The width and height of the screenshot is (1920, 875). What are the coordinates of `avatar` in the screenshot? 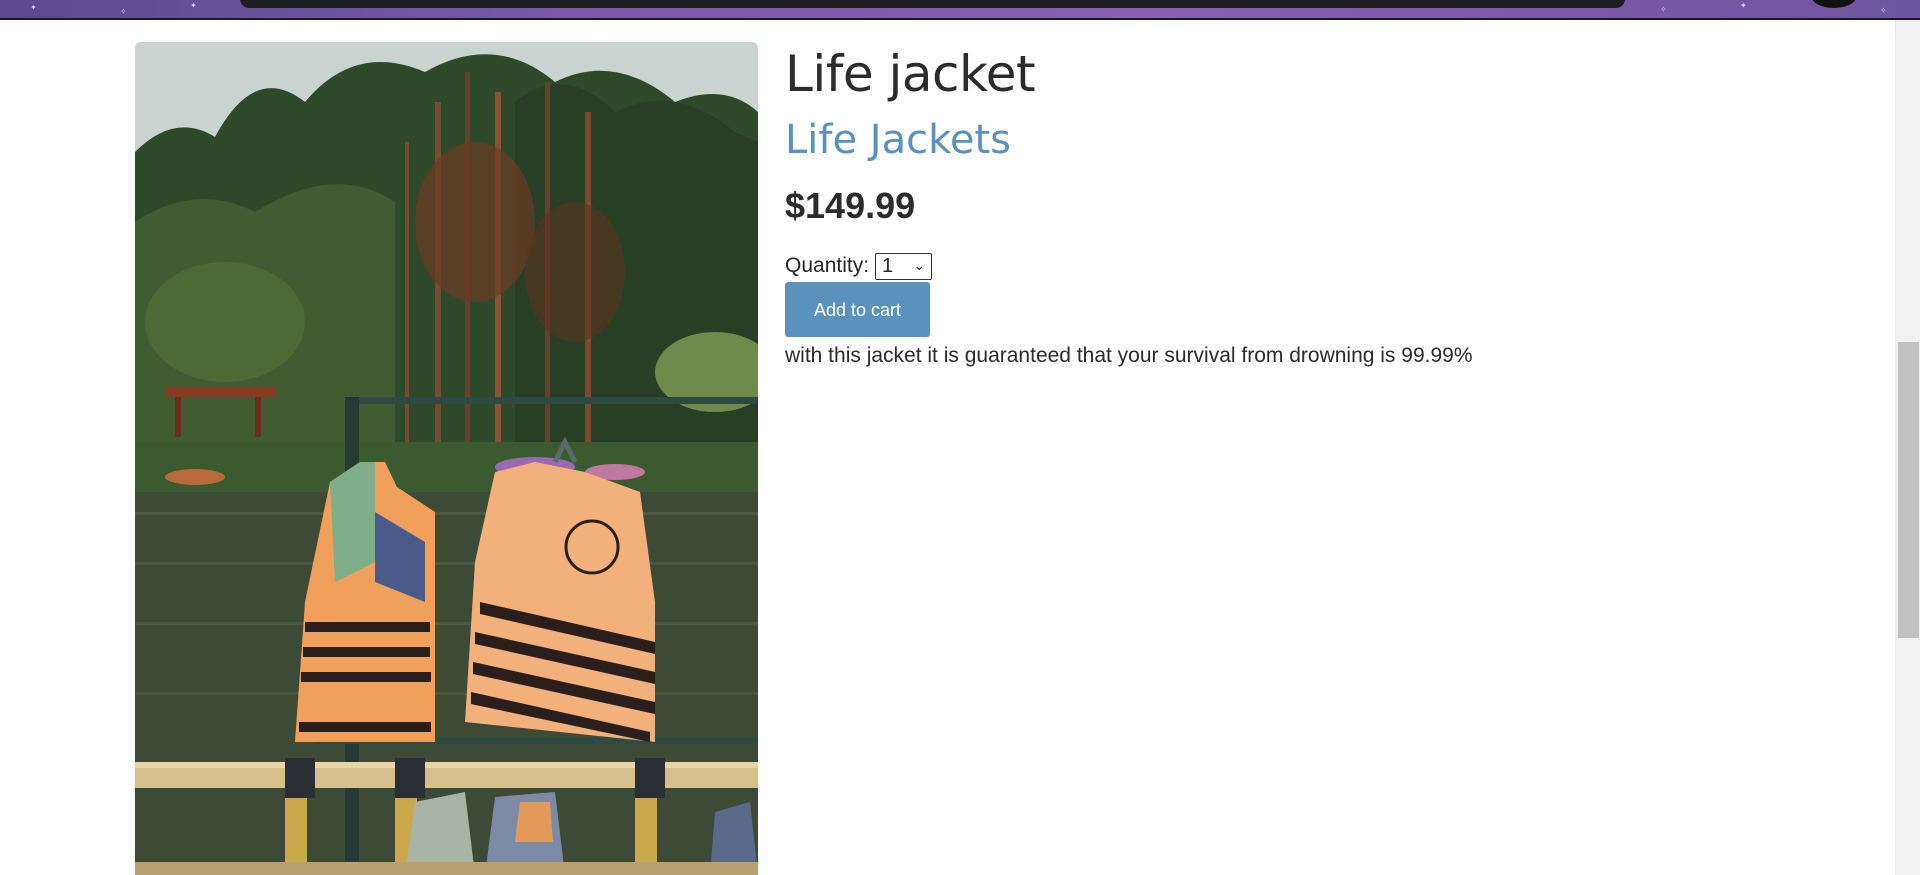 It's located at (1834, 4).